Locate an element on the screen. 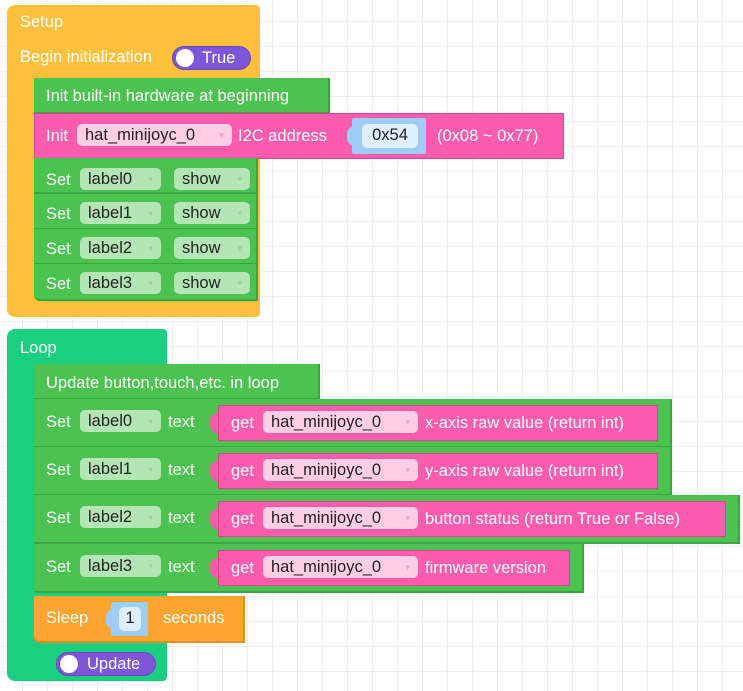 This screenshot has width=743, height=691. begin-initialization-toggle: True is located at coordinates (211, 58).